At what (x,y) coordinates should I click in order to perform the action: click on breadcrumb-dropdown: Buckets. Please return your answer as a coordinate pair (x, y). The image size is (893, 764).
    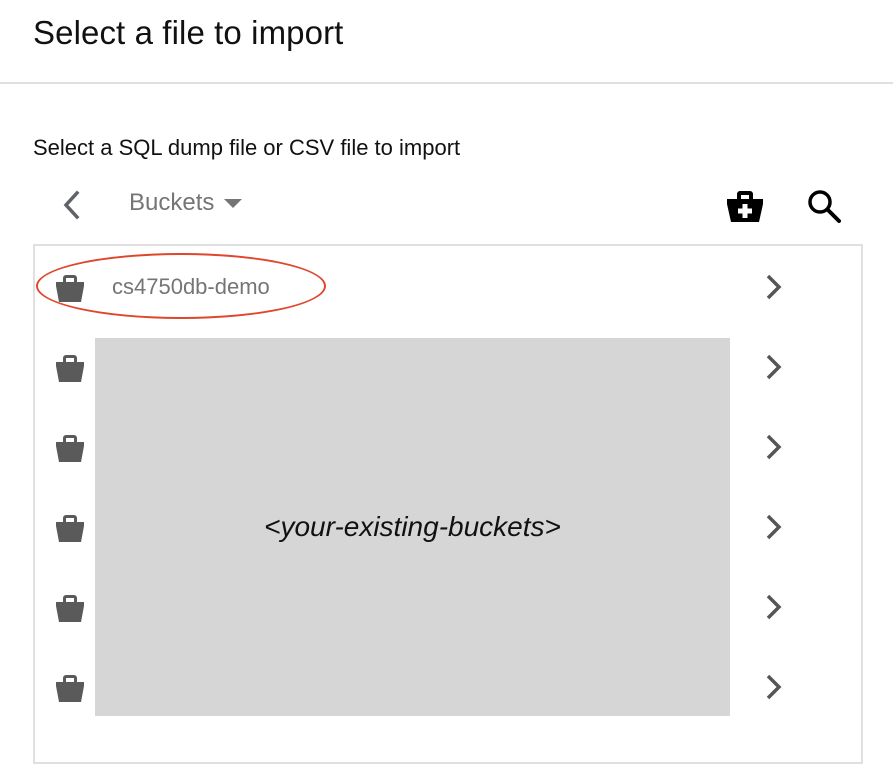
    Looking at the image, I should click on (186, 203).